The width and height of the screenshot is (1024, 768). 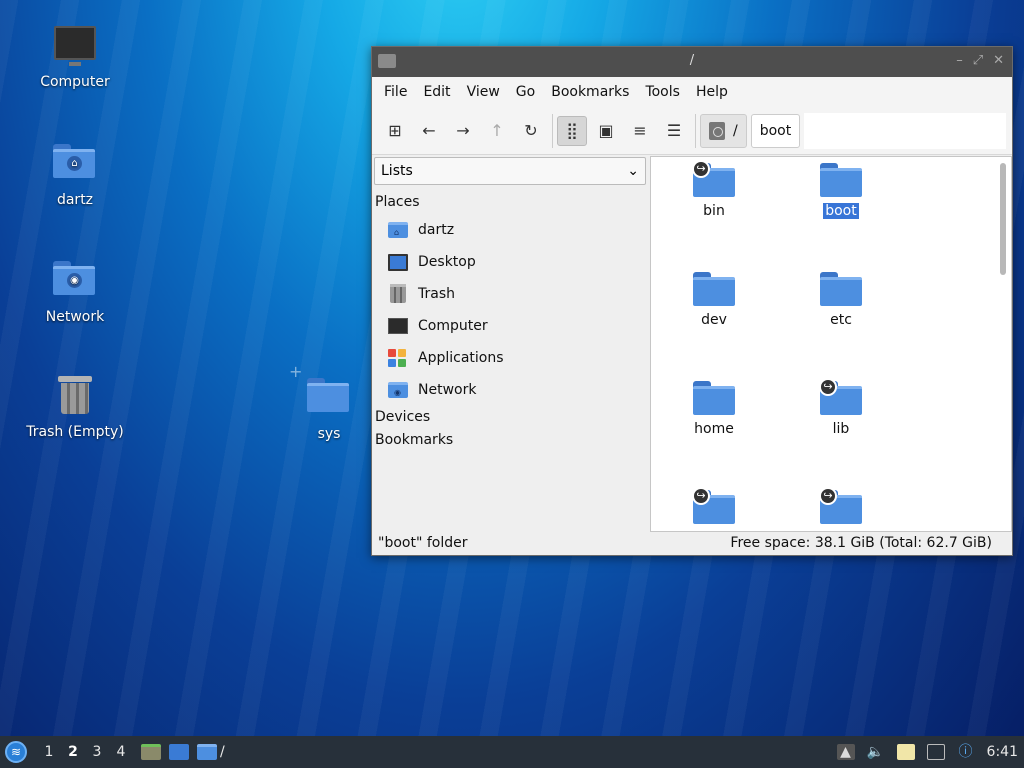 I want to click on desktop-icon-computer: Computer, so click(x=75, y=56).